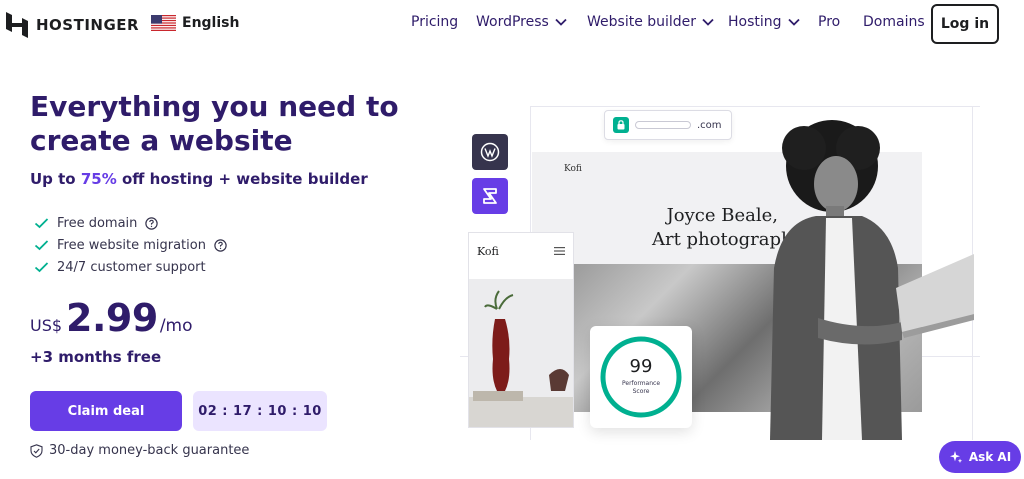 Image resolution: width=1024 pixels, height=479 pixels. What do you see at coordinates (242, 179) in the screenshot?
I see `subtitle-suffix: off hosting + website builder` at bounding box center [242, 179].